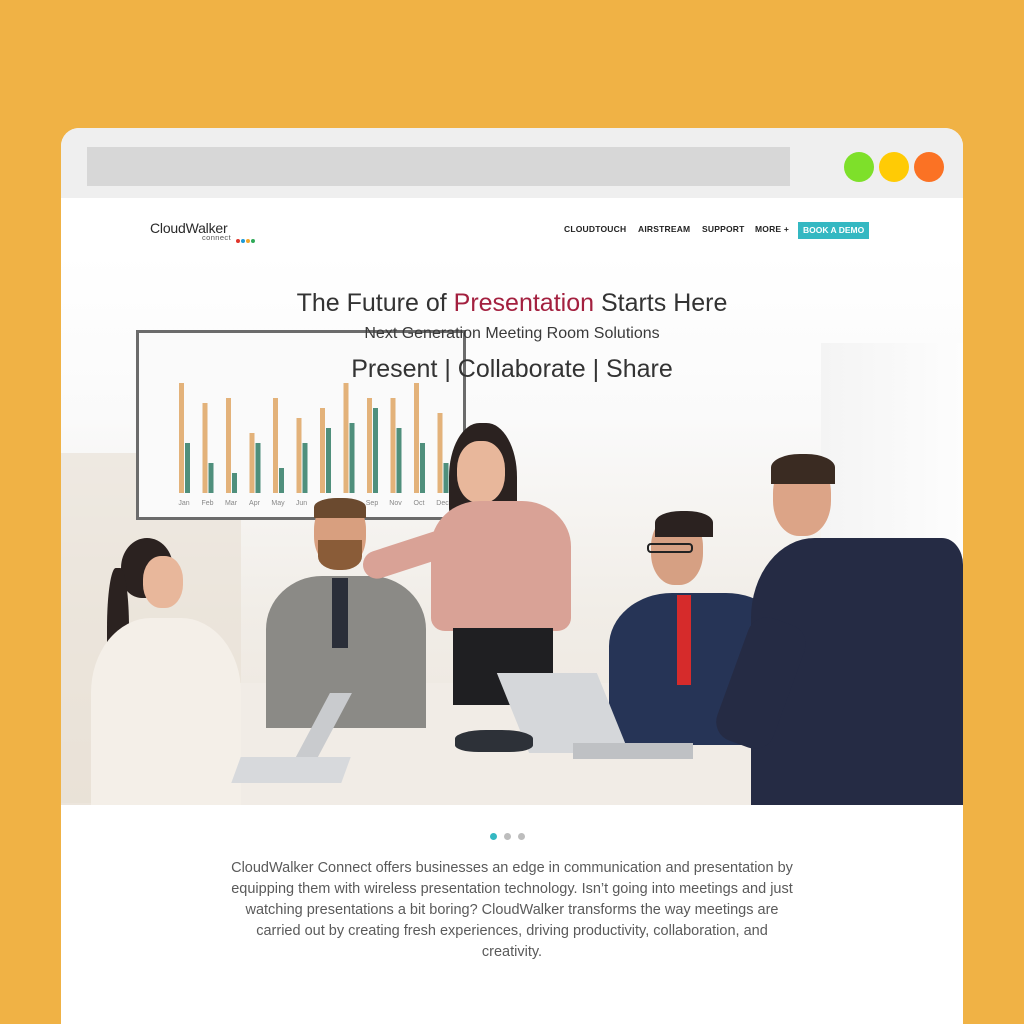 The width and height of the screenshot is (1024, 1024). I want to click on brand-dots, so click(246, 239).